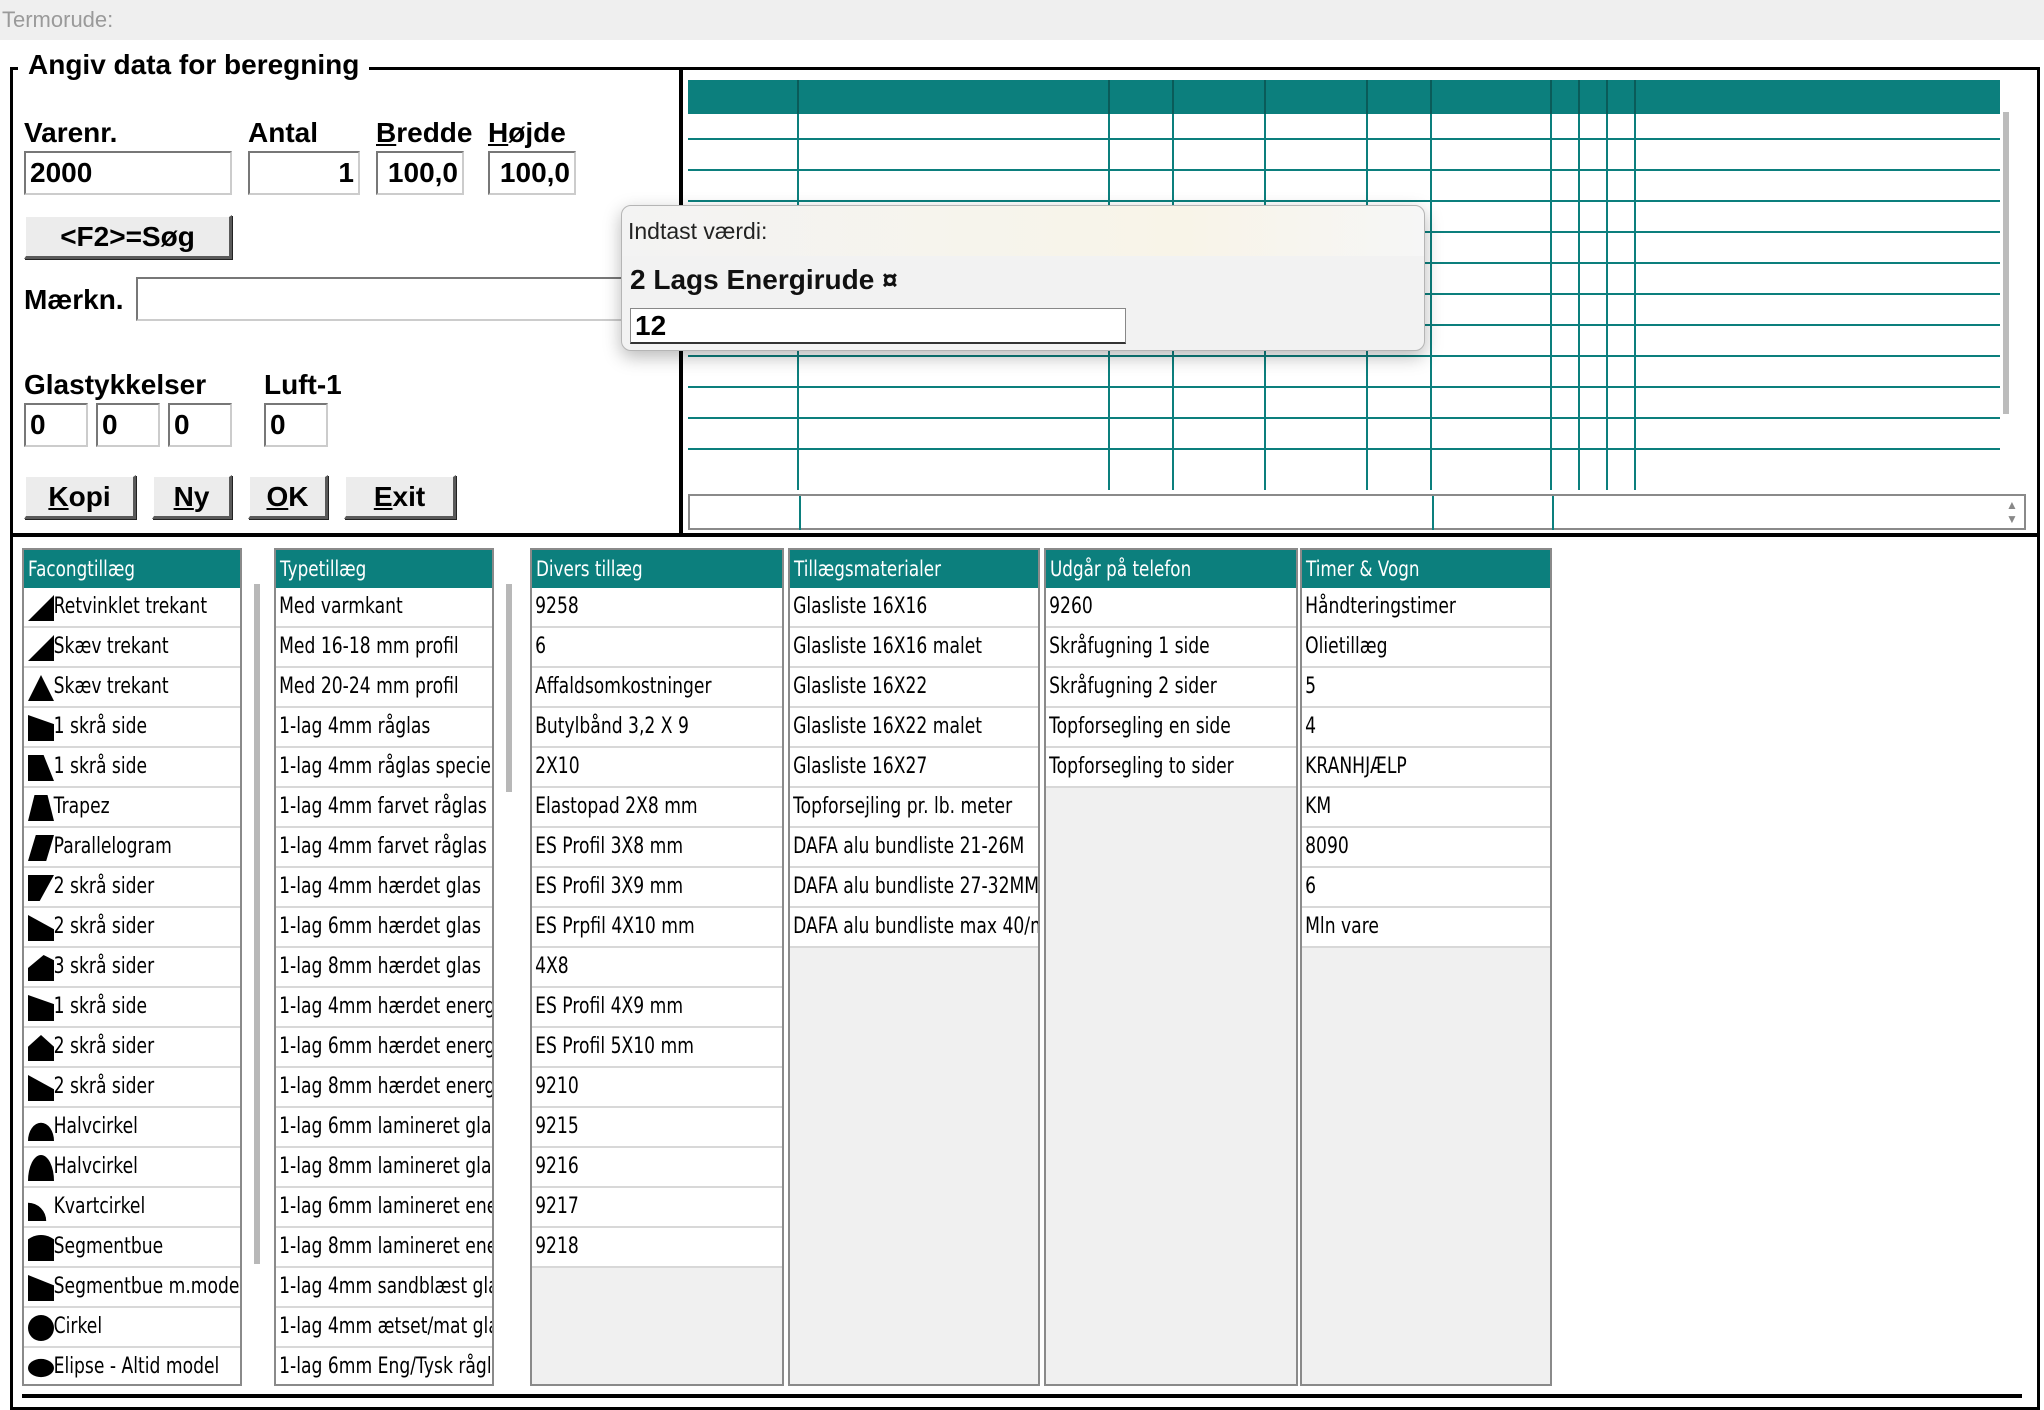 The width and height of the screenshot is (2044, 1410). I want to click on list-item: 1-lag 4mm farvet råglas, so click(384, 808).